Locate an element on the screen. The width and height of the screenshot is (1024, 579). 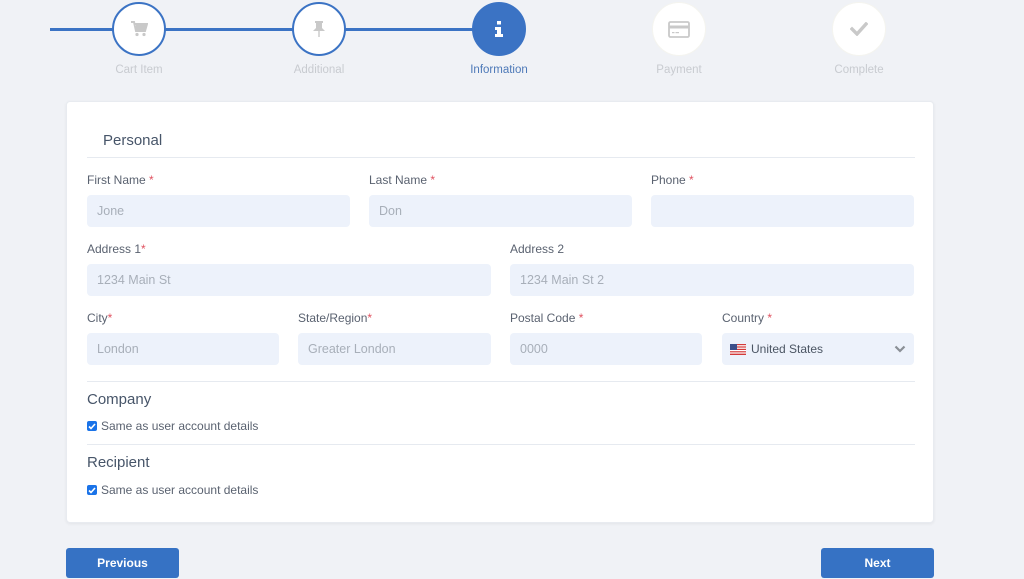
recipient-same-checkbox is located at coordinates (92, 490).